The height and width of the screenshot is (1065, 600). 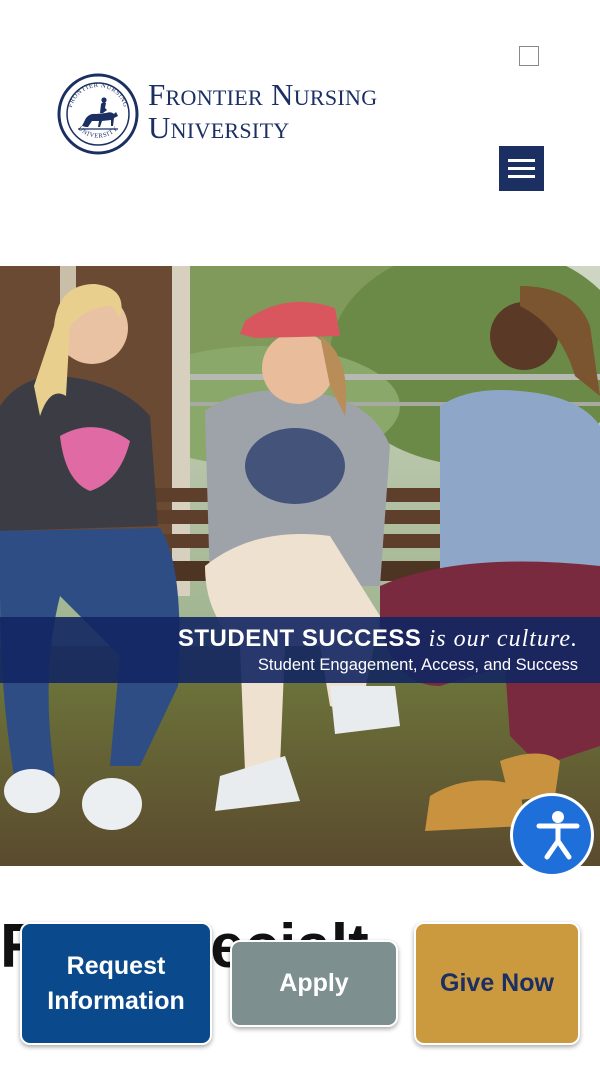 I want to click on brand-line-1: Frontier Nursing, so click(x=263, y=94).